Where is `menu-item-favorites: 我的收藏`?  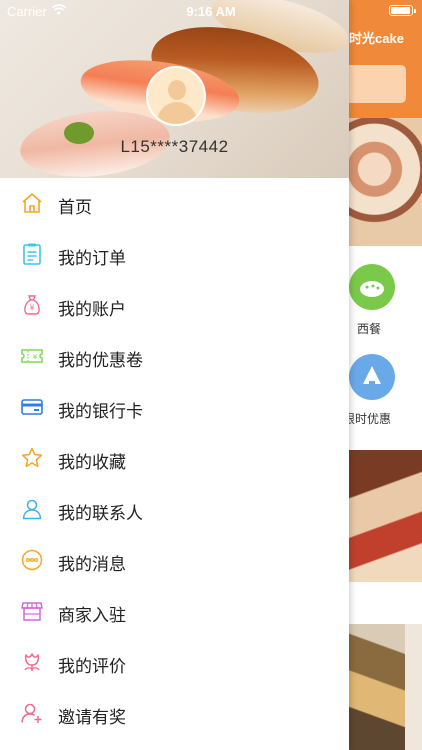 menu-item-favorites: 我的收藏 is located at coordinates (174, 458).